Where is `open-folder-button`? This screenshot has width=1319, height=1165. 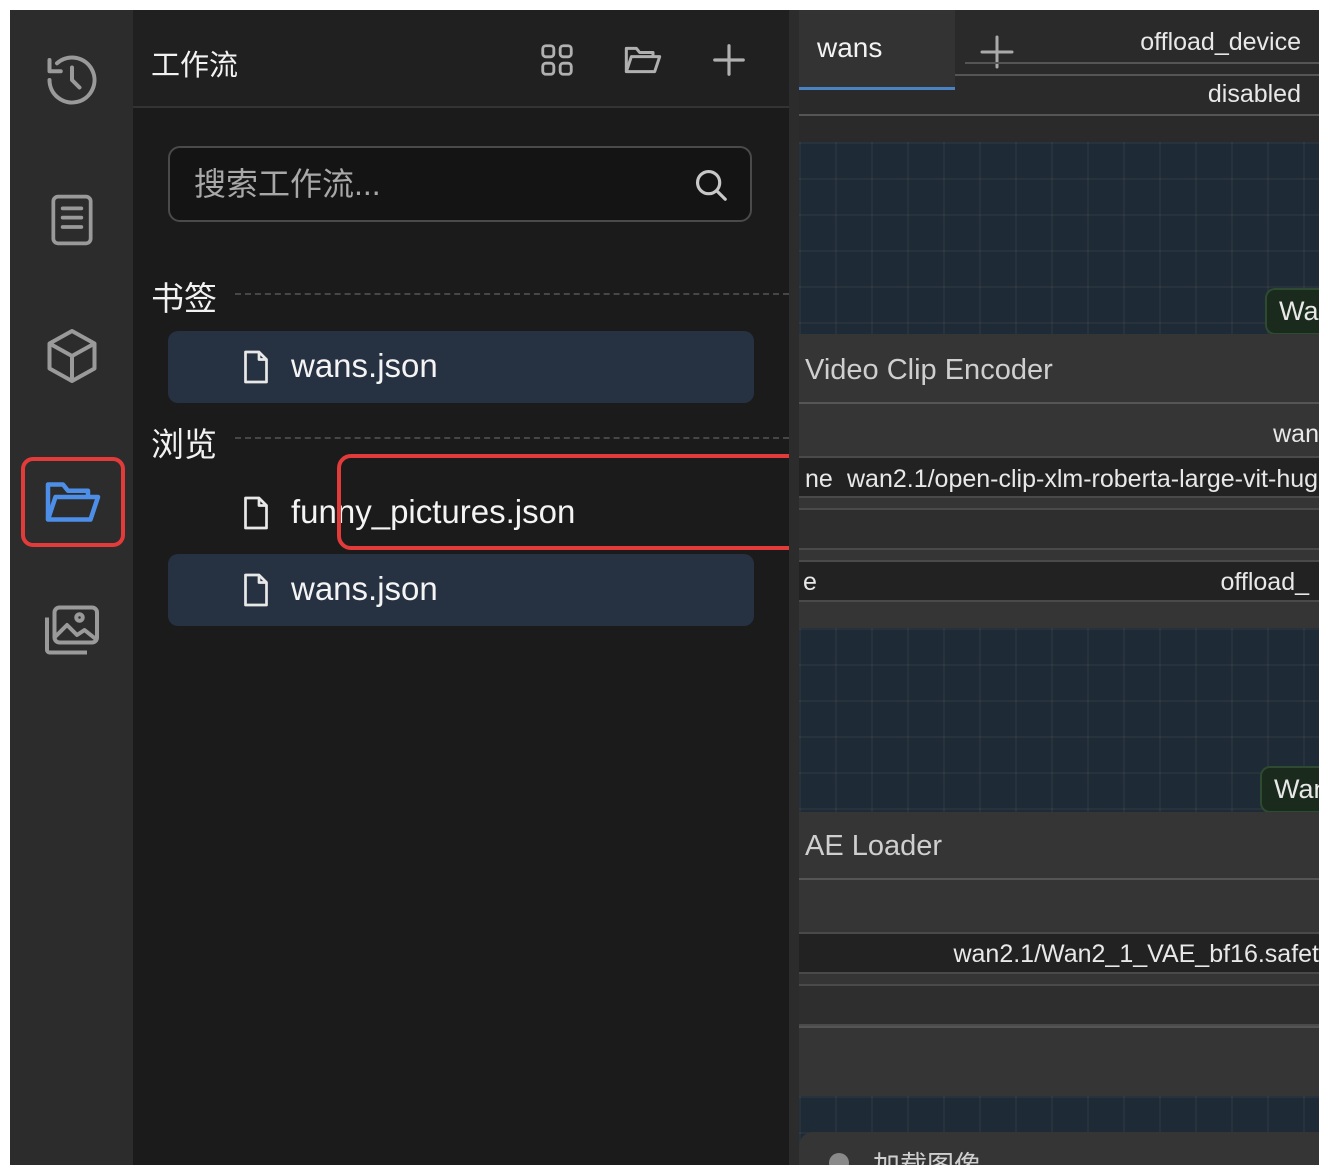
open-folder-button is located at coordinates (643, 60).